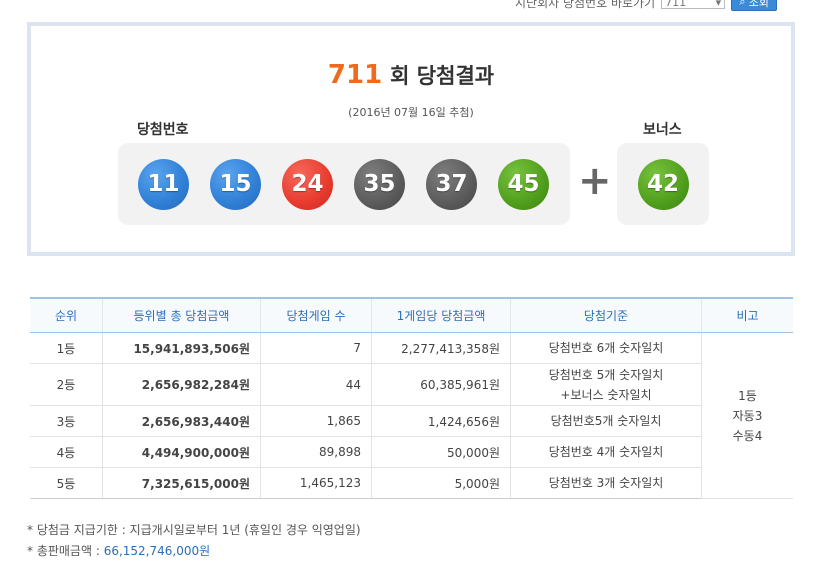  What do you see at coordinates (523, 184) in the screenshot?
I see `number-ball: 45` at bounding box center [523, 184].